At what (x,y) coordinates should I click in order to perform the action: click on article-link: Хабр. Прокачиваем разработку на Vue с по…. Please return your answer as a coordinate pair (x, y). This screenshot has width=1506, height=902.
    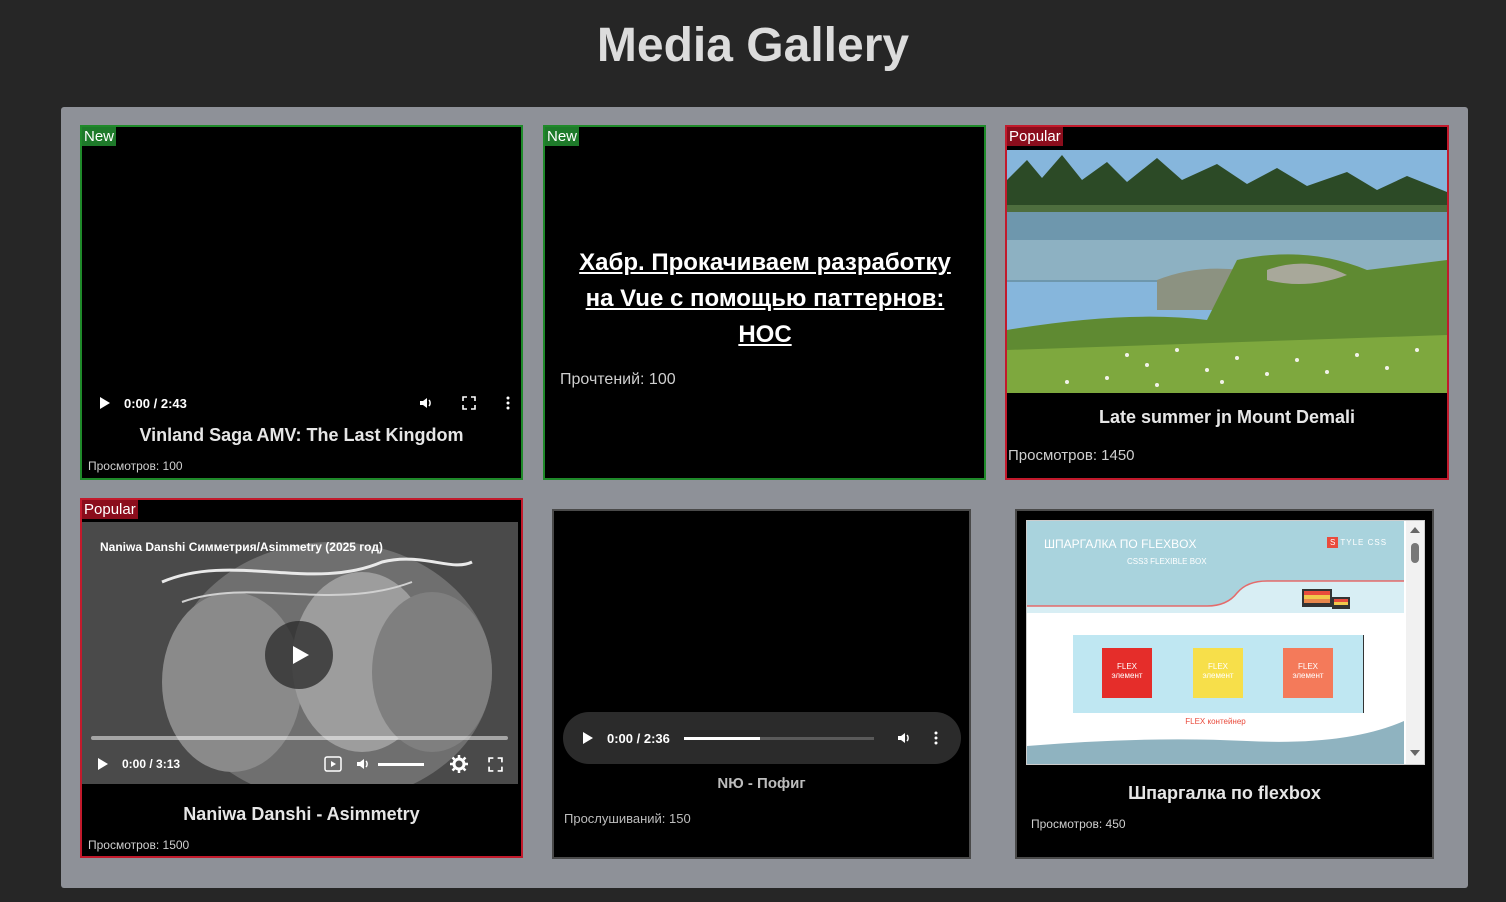
    Looking at the image, I should click on (765, 299).